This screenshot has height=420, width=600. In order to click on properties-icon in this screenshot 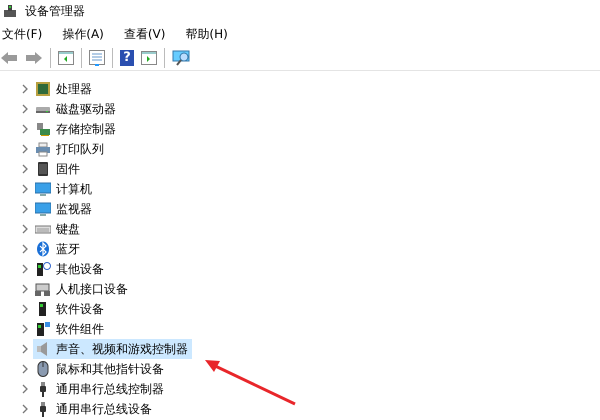, I will do `click(97, 58)`.